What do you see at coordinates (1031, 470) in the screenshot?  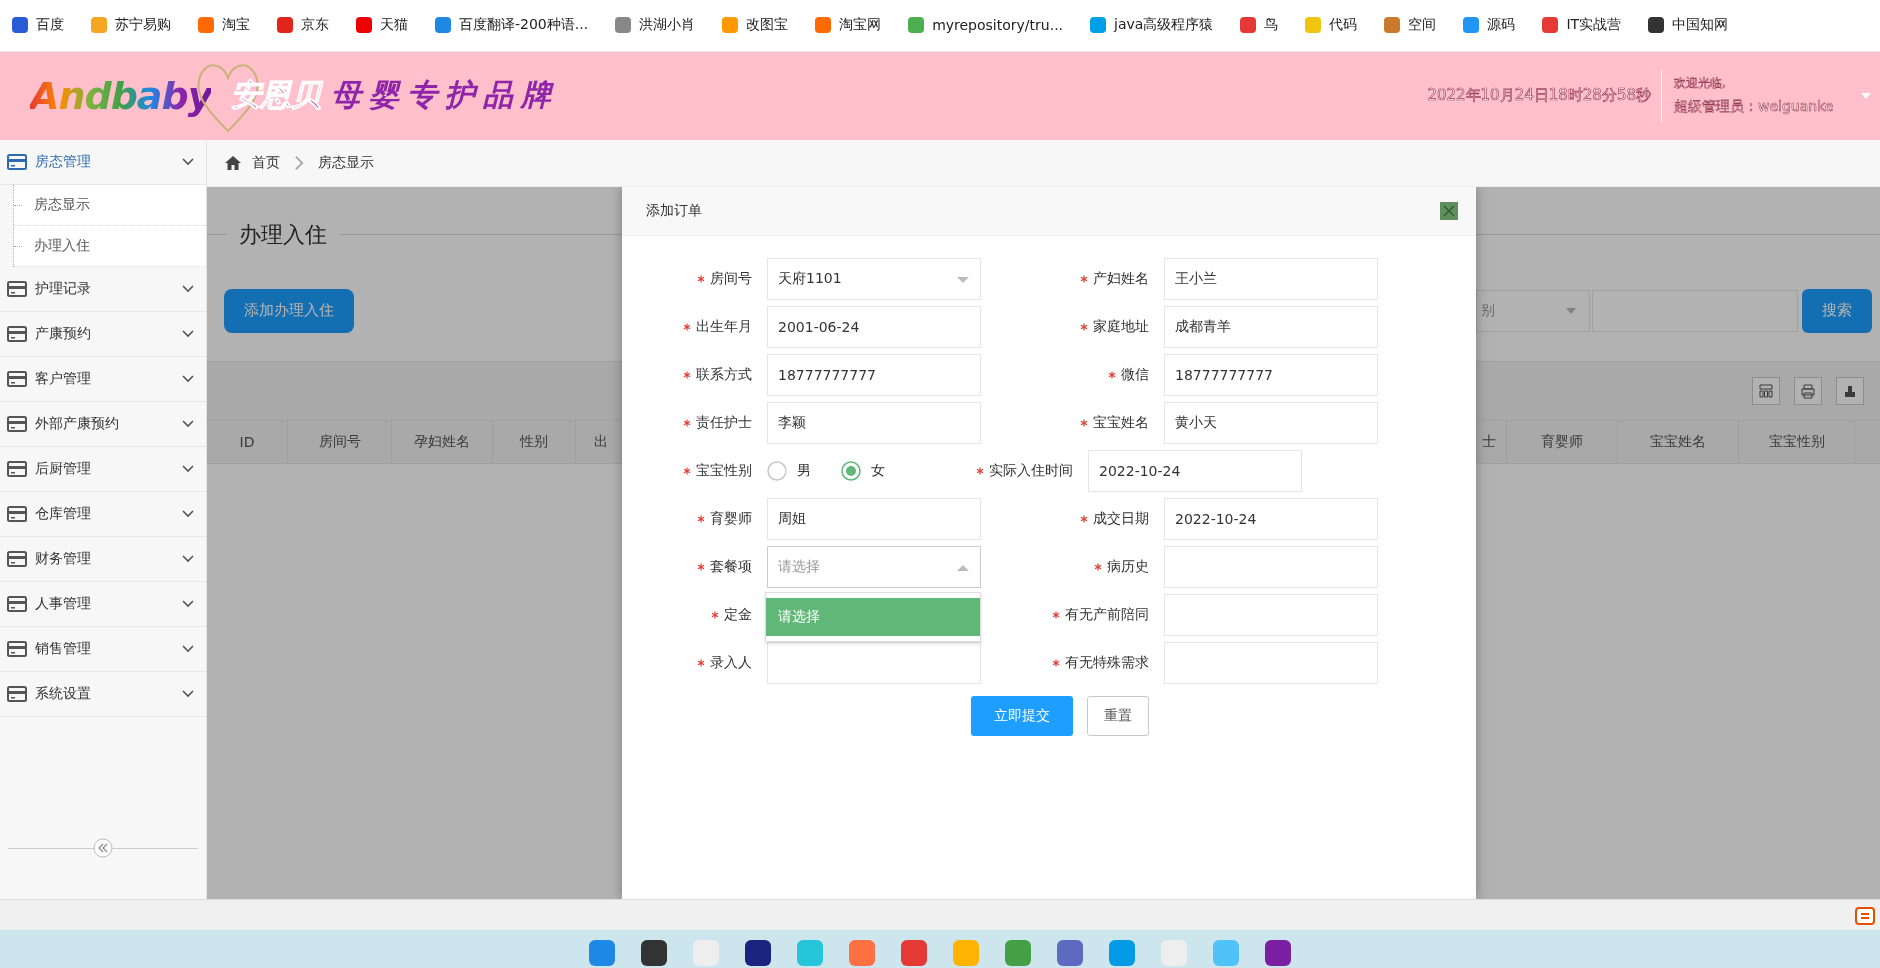 I see `field-label: 实际入住时间` at bounding box center [1031, 470].